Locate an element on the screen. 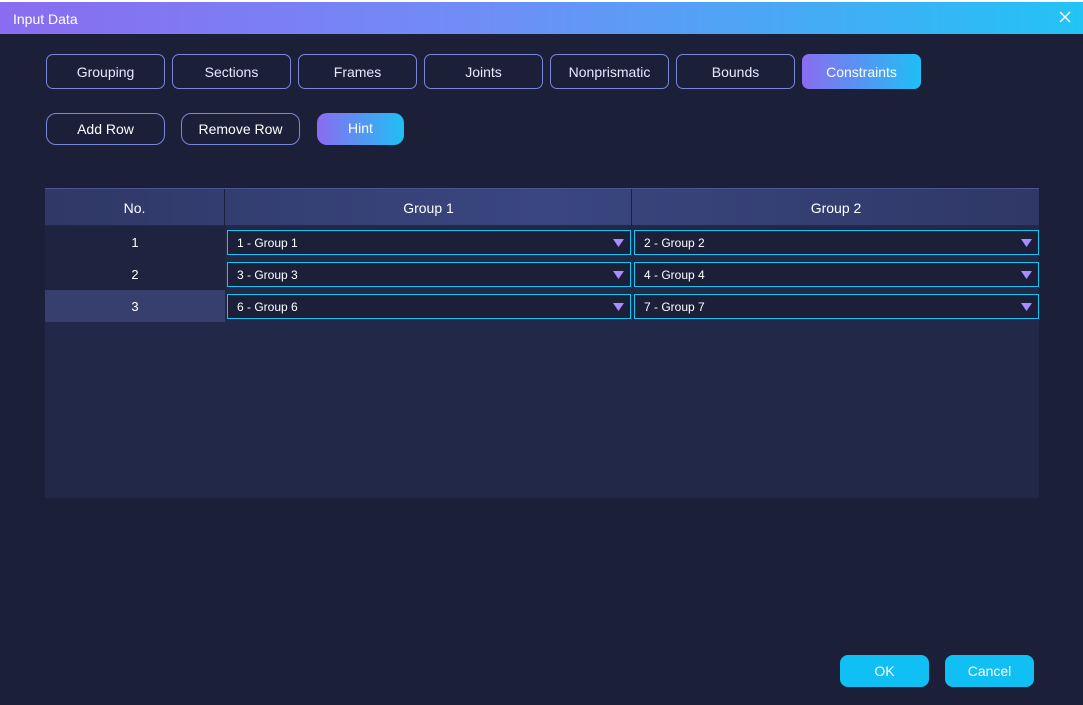  table-row: 1 1 - Group 1 2 - Group 2 is located at coordinates (542, 242).